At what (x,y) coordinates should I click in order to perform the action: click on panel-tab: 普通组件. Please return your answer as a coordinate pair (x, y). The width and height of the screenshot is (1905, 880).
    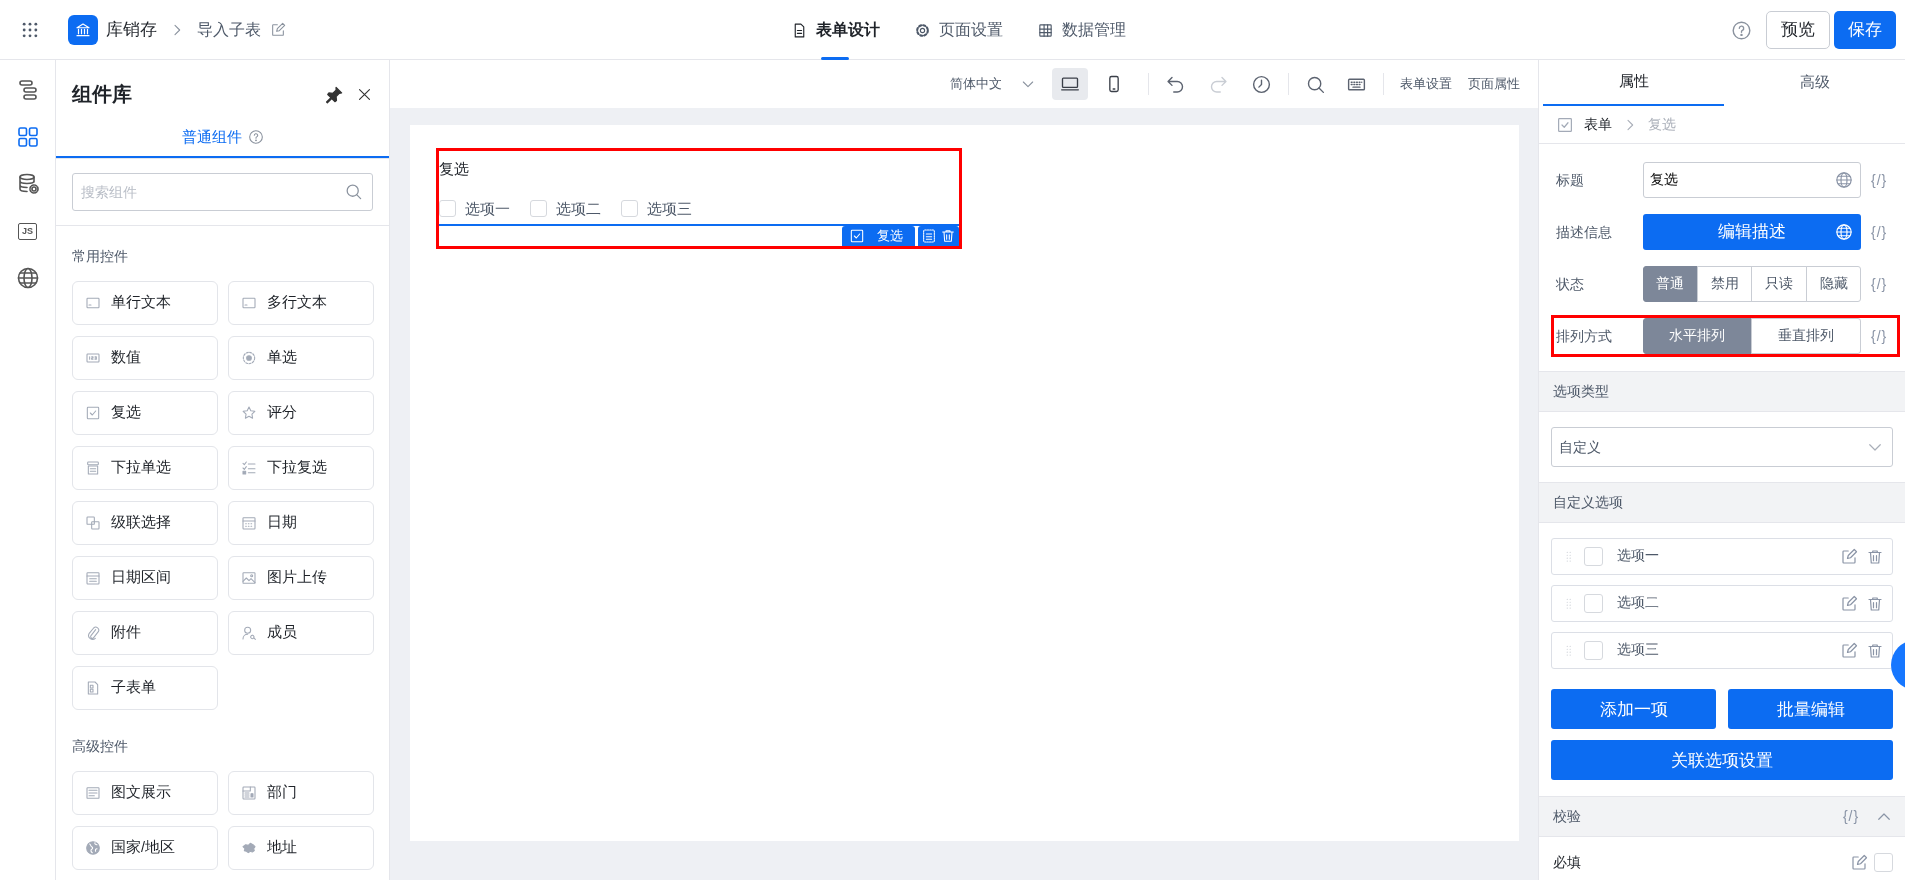
    Looking at the image, I should click on (222, 138).